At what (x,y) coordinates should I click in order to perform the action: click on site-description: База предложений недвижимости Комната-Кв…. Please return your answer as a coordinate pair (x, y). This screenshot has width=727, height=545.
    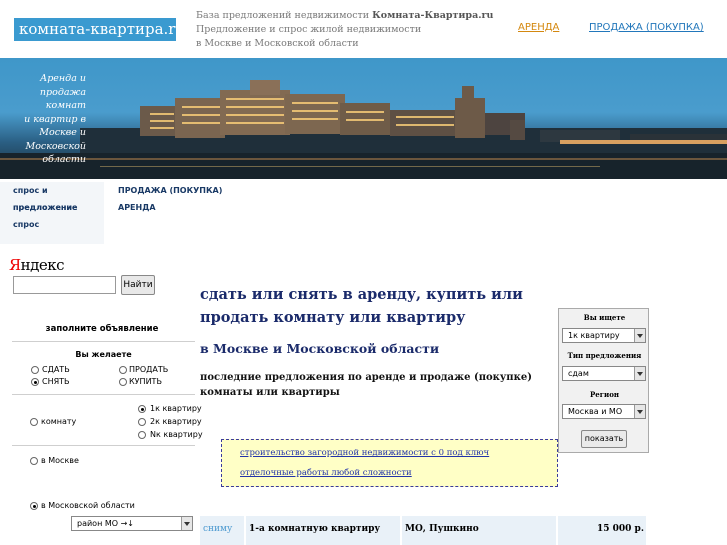
    Looking at the image, I should click on (346, 30).